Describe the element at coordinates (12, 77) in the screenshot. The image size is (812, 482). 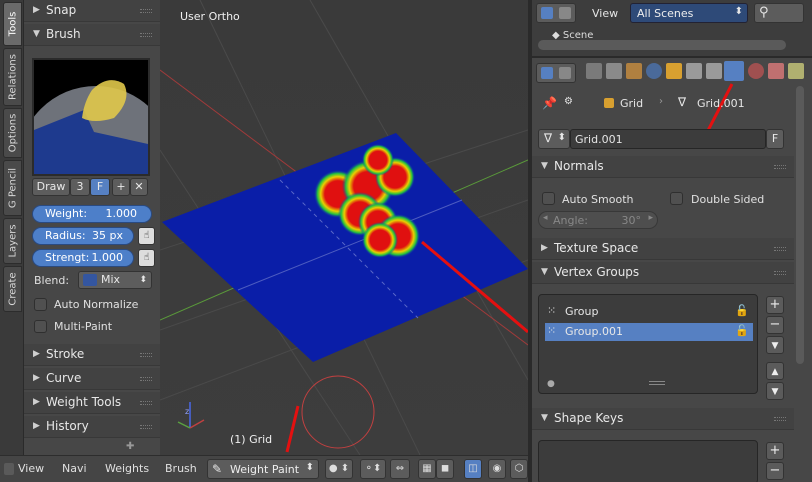
I see `tab-relations: Relations` at that location.